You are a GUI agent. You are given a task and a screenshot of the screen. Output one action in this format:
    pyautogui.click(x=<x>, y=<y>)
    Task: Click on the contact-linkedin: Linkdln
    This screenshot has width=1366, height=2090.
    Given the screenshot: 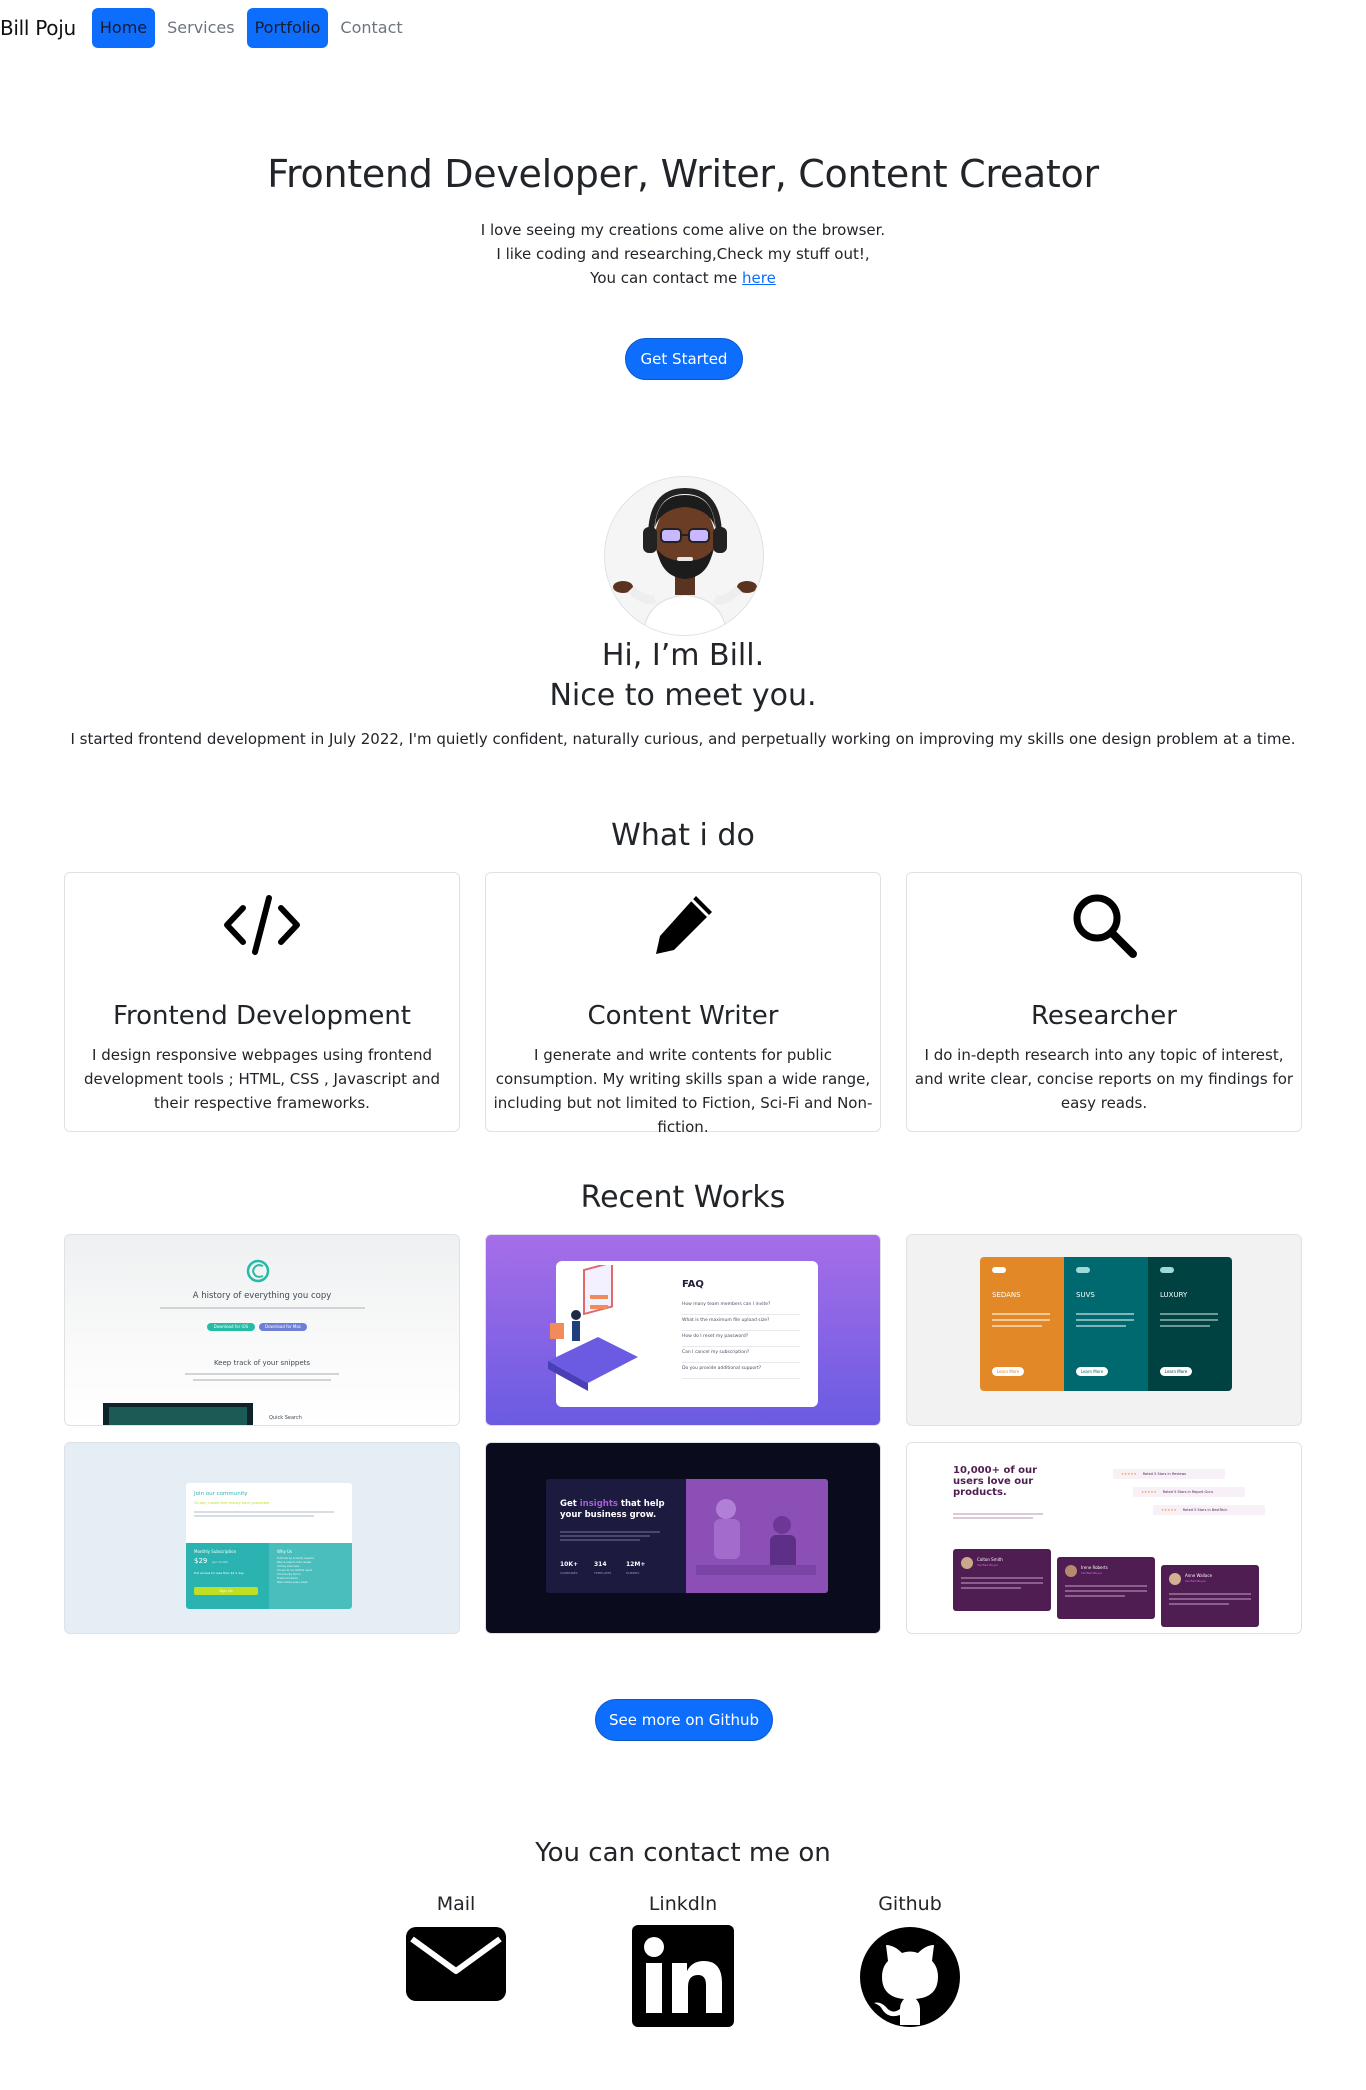 What is the action you would take?
    pyautogui.click(x=683, y=1960)
    